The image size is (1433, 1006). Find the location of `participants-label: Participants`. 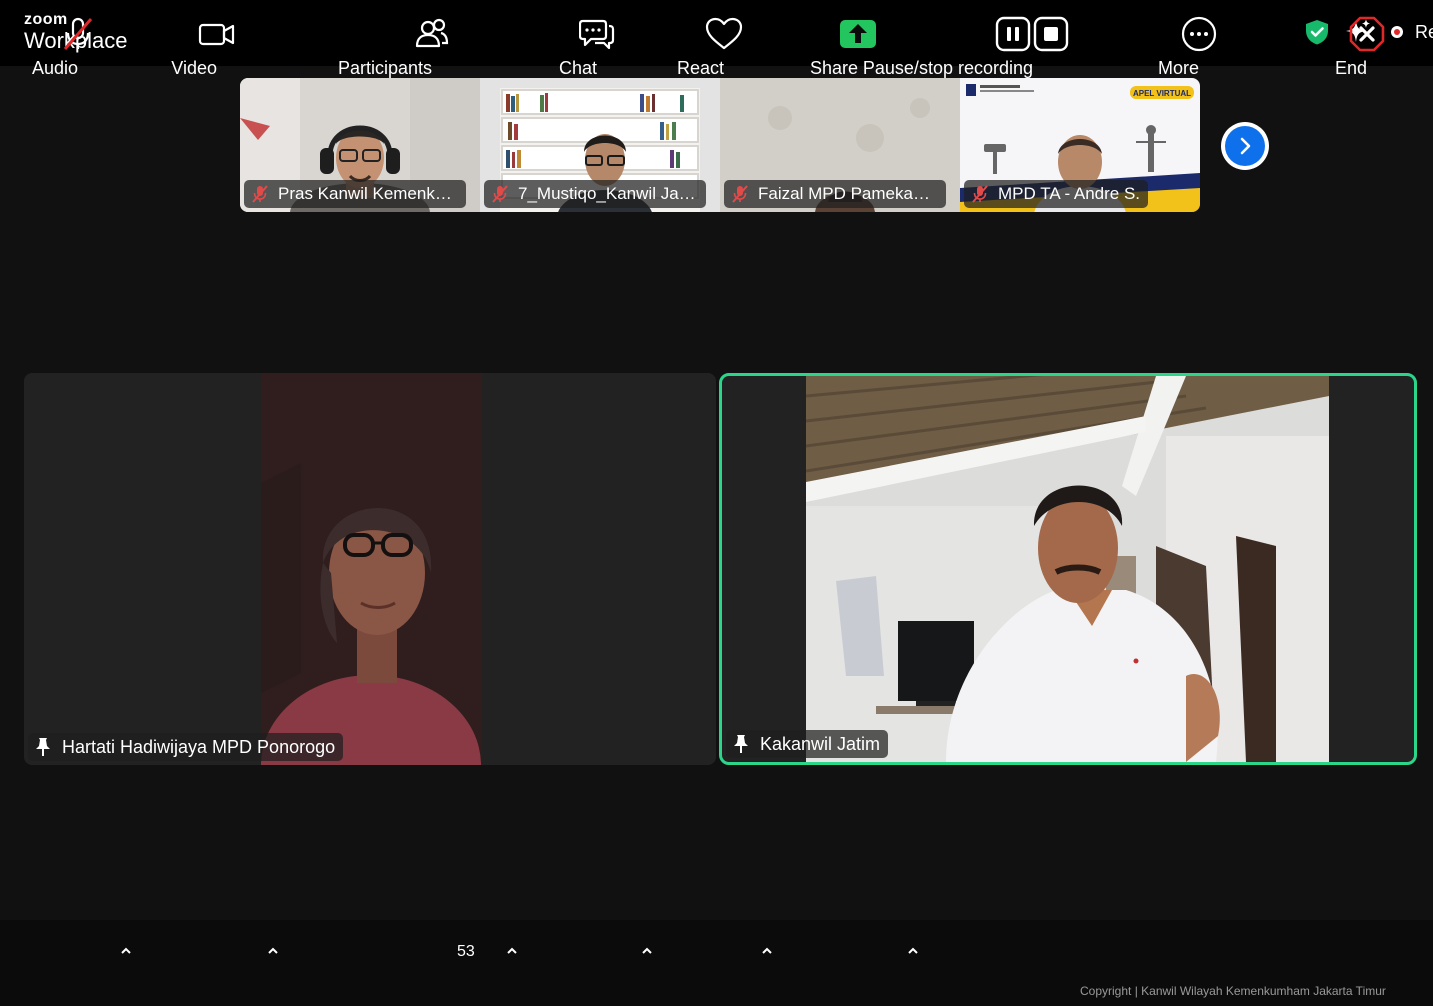

participants-label: Participants is located at coordinates (385, 68).